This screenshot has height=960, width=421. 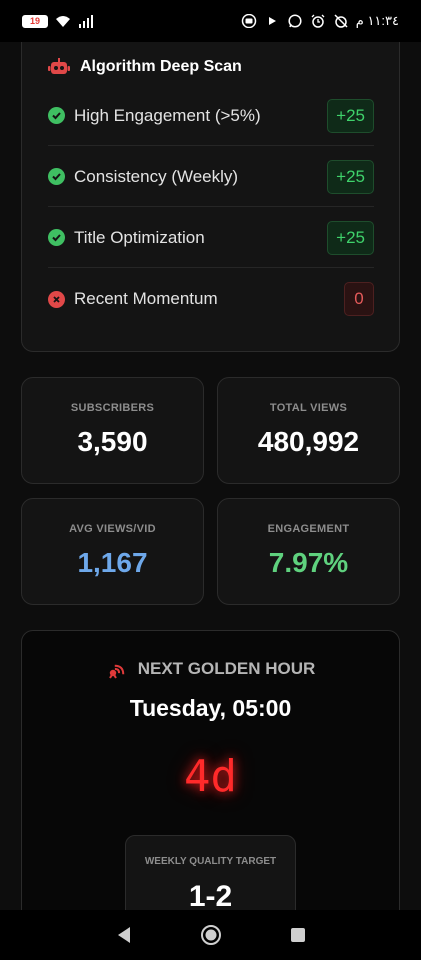 What do you see at coordinates (146, 298) in the screenshot?
I see `scan-row-label: Recent Momentum` at bounding box center [146, 298].